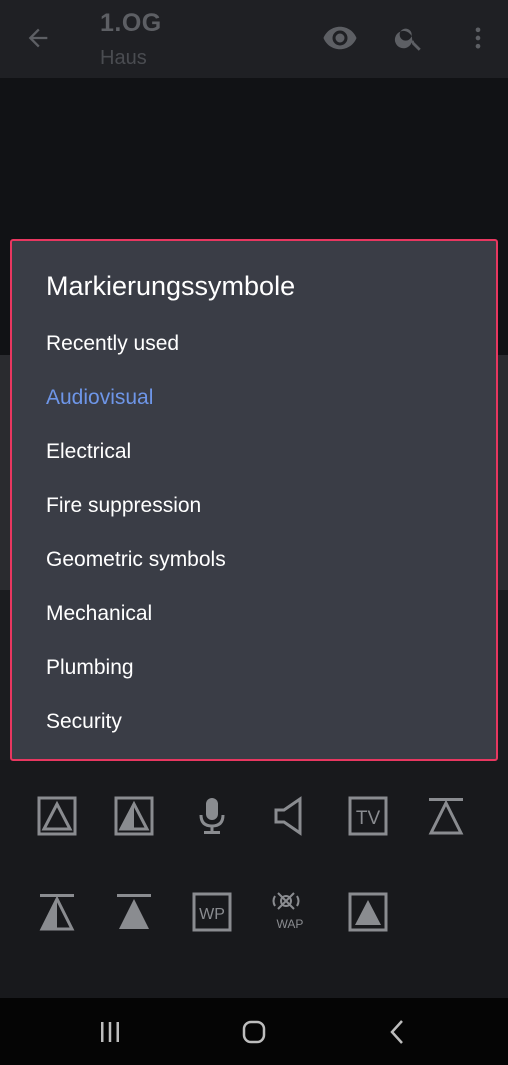  What do you see at coordinates (256, 668) in the screenshot?
I see `category-plumbing: Plumbing` at bounding box center [256, 668].